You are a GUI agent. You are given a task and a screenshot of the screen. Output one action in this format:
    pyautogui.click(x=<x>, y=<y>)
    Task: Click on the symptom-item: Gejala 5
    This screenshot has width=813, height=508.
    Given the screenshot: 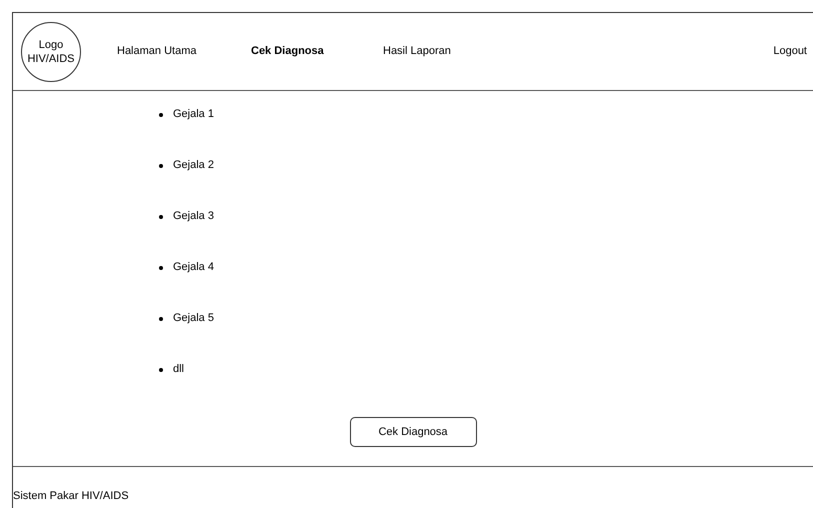 What is the action you would take?
    pyautogui.click(x=193, y=318)
    